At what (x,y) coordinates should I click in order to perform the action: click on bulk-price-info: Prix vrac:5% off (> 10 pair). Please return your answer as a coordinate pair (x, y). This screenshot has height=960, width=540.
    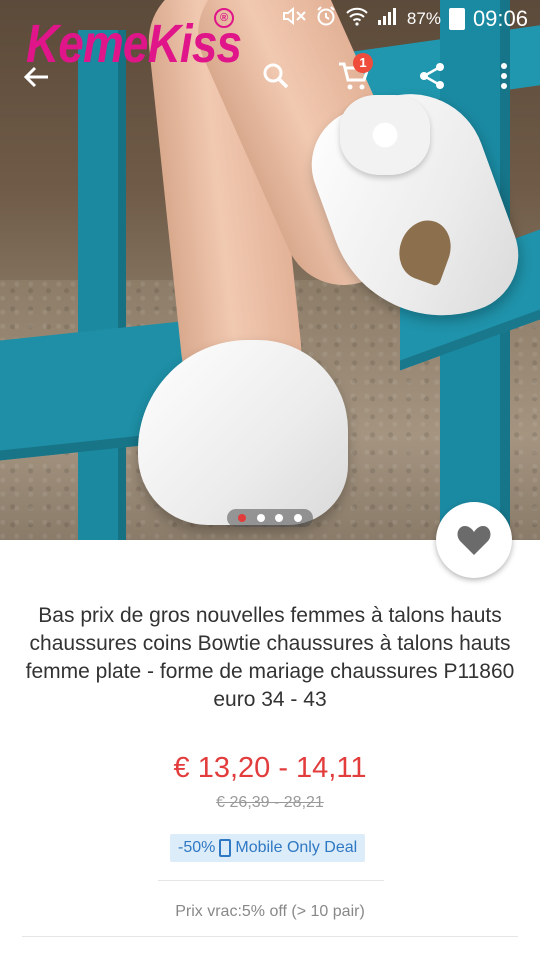
    Looking at the image, I should click on (270, 911).